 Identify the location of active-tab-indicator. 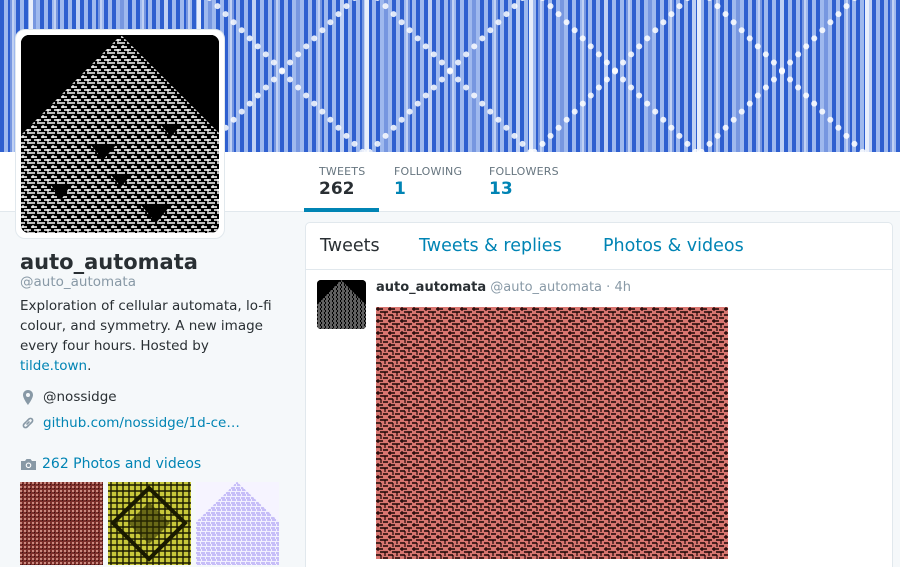
(341, 210).